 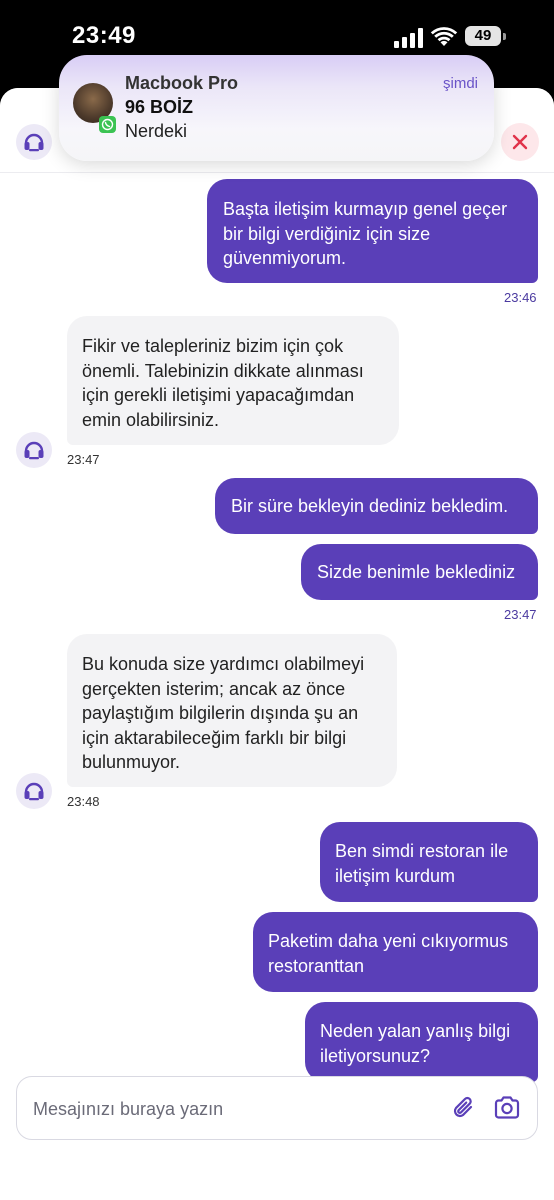 I want to click on battery-nub, so click(x=504, y=36).